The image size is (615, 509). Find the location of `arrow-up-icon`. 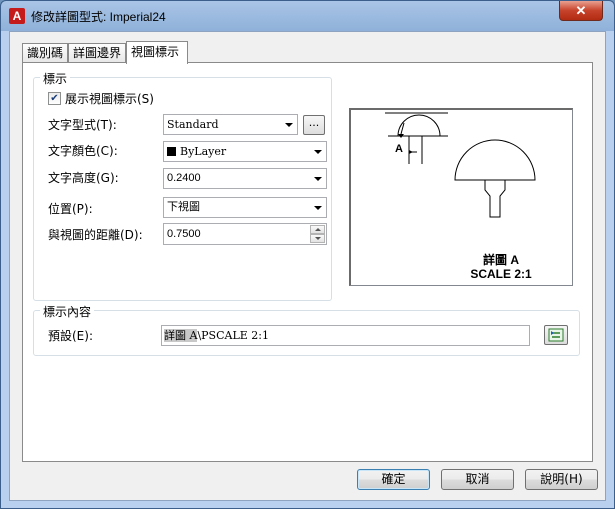

arrow-up-icon is located at coordinates (318, 229).